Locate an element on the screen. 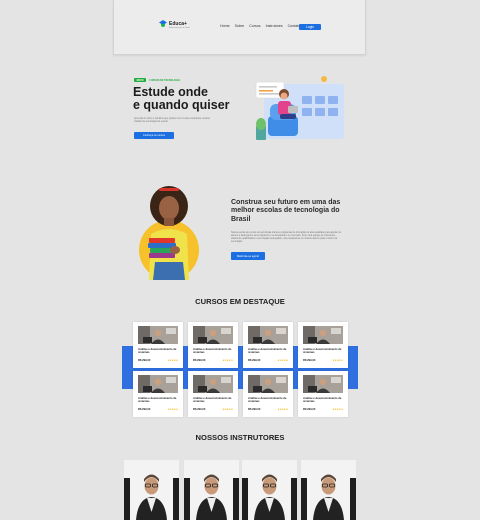 Image resolution: width=480 pixels, height=520 pixels. main-nav: Home Sobre Cursos Instrutores Contato is located at coordinates (260, 26).